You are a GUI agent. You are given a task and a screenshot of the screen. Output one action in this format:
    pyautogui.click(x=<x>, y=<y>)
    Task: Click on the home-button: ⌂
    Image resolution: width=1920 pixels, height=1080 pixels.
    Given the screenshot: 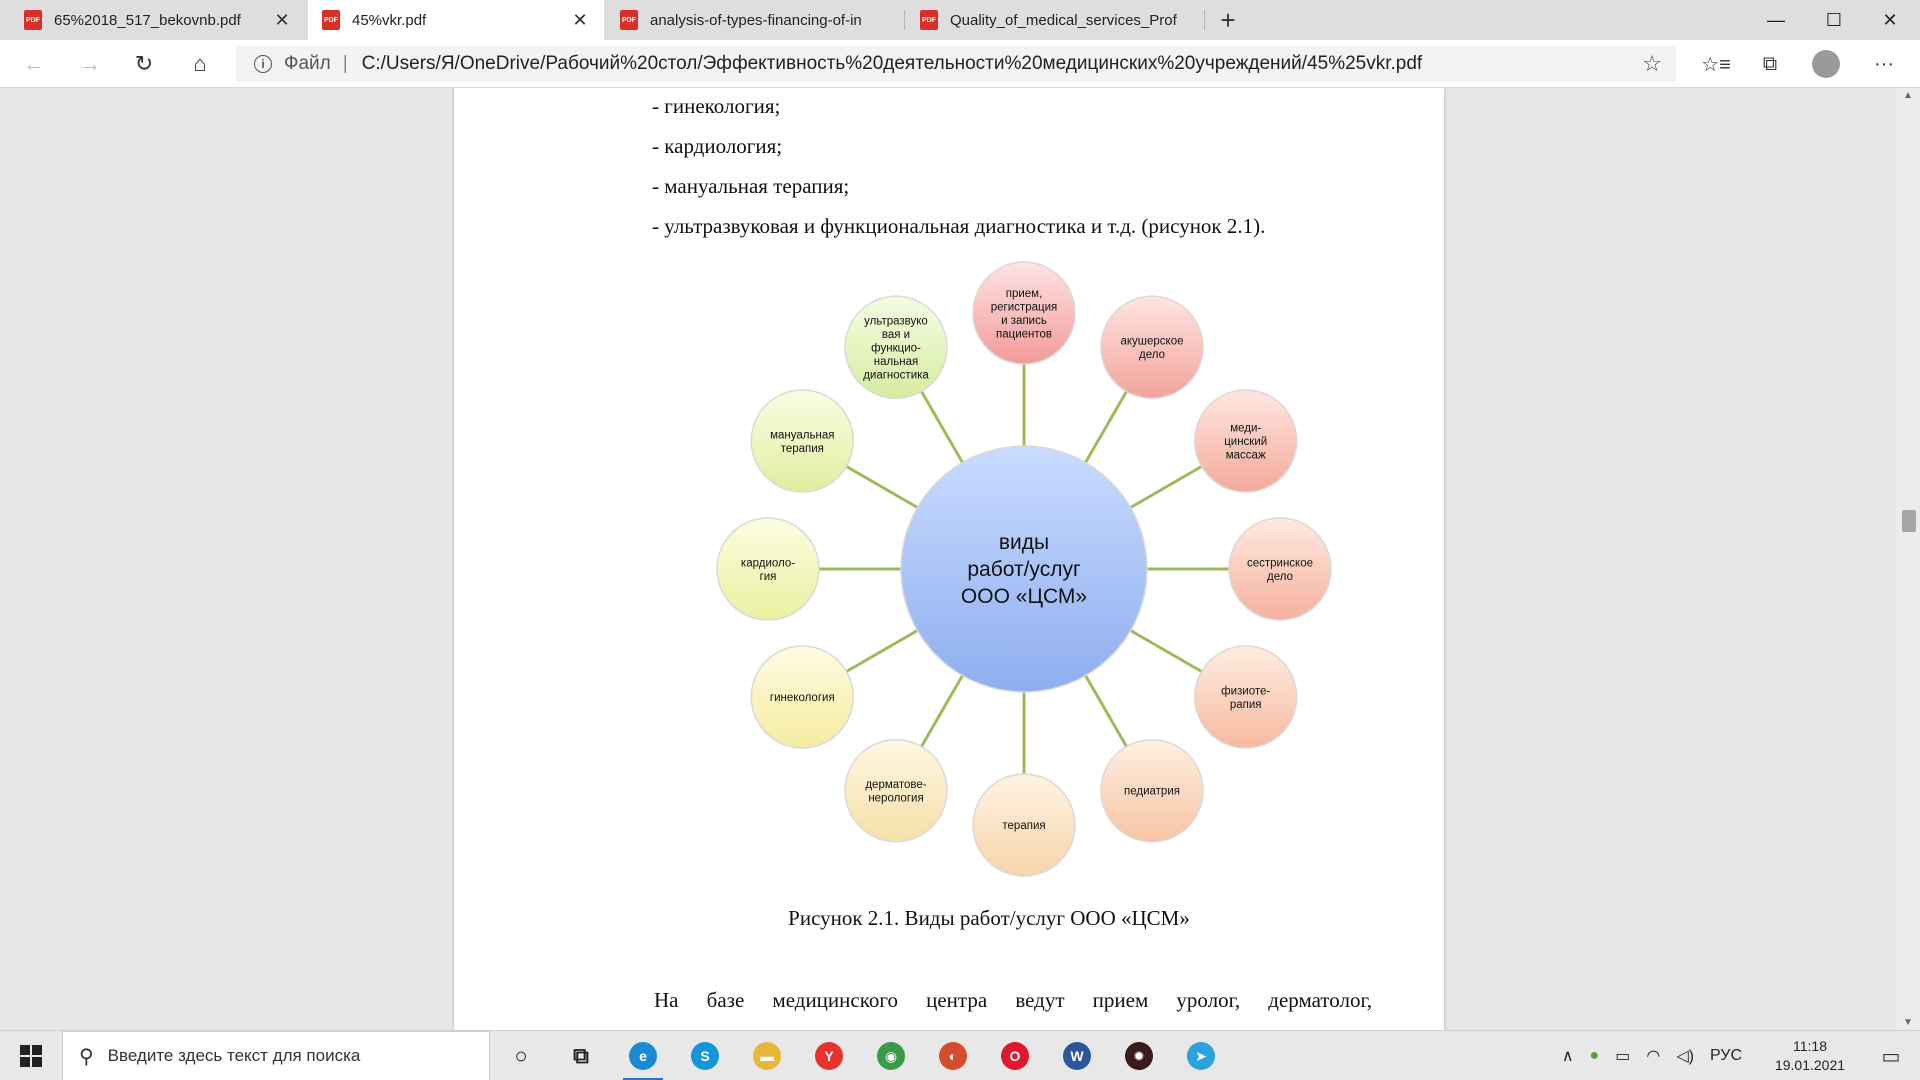 What is the action you would take?
    pyautogui.click(x=200, y=64)
    